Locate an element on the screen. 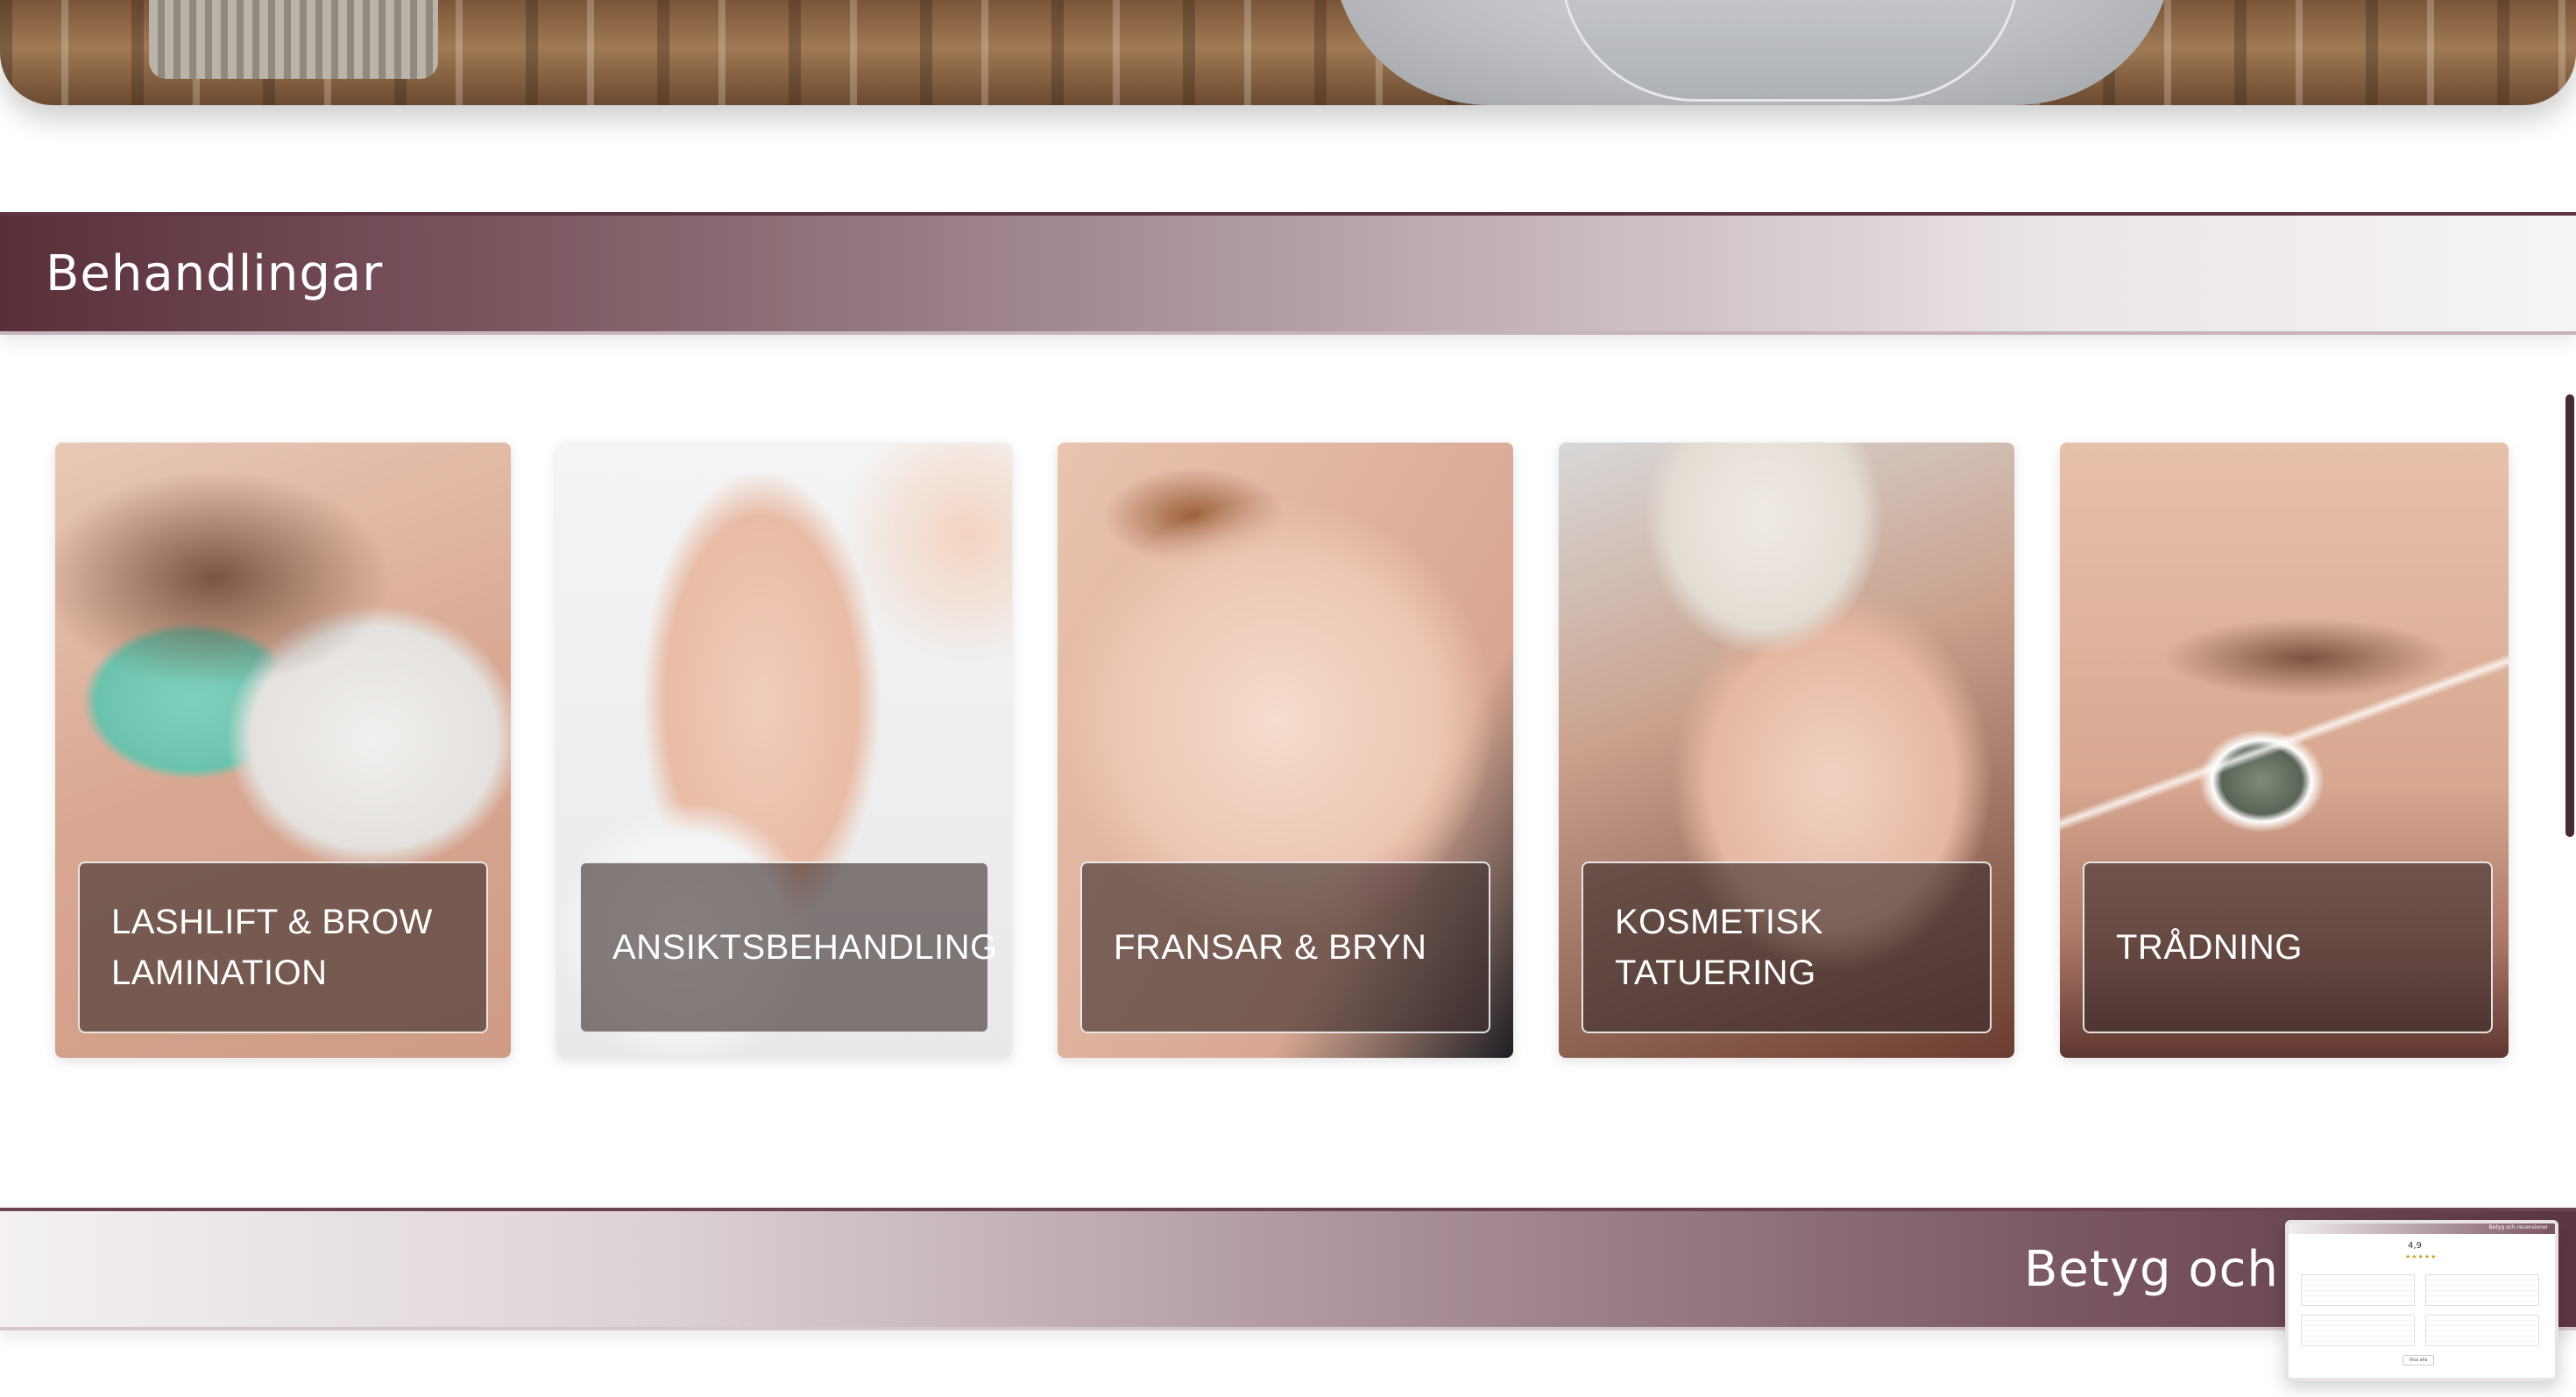  treatment-card-tradning: TRÅDNING is located at coordinates (2284, 750).